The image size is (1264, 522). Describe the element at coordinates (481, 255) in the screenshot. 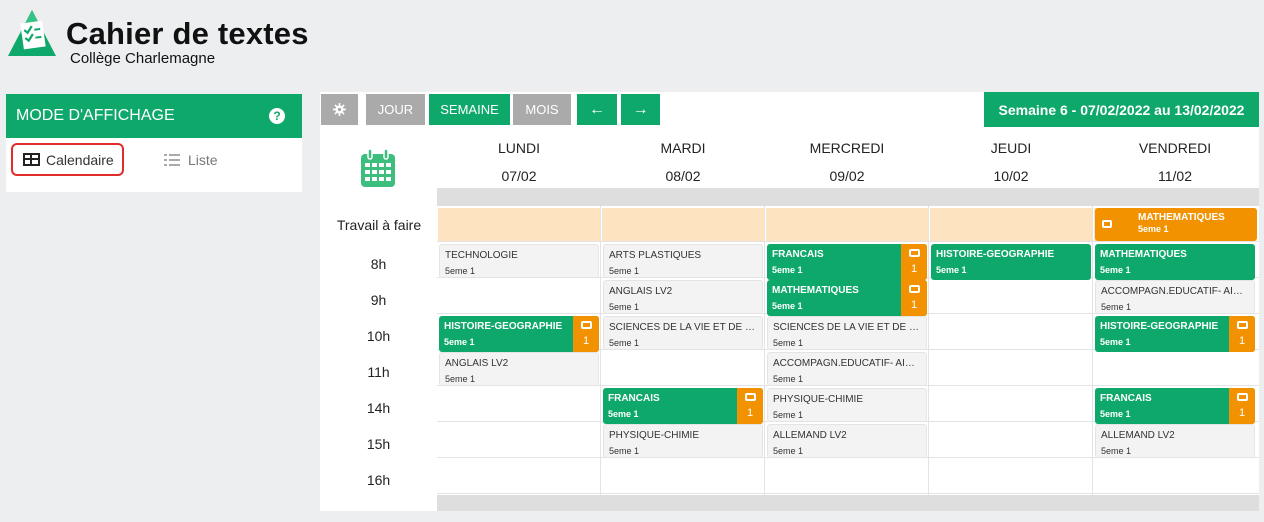

I see `lesson-subject: TECHNOLOGIE` at that location.